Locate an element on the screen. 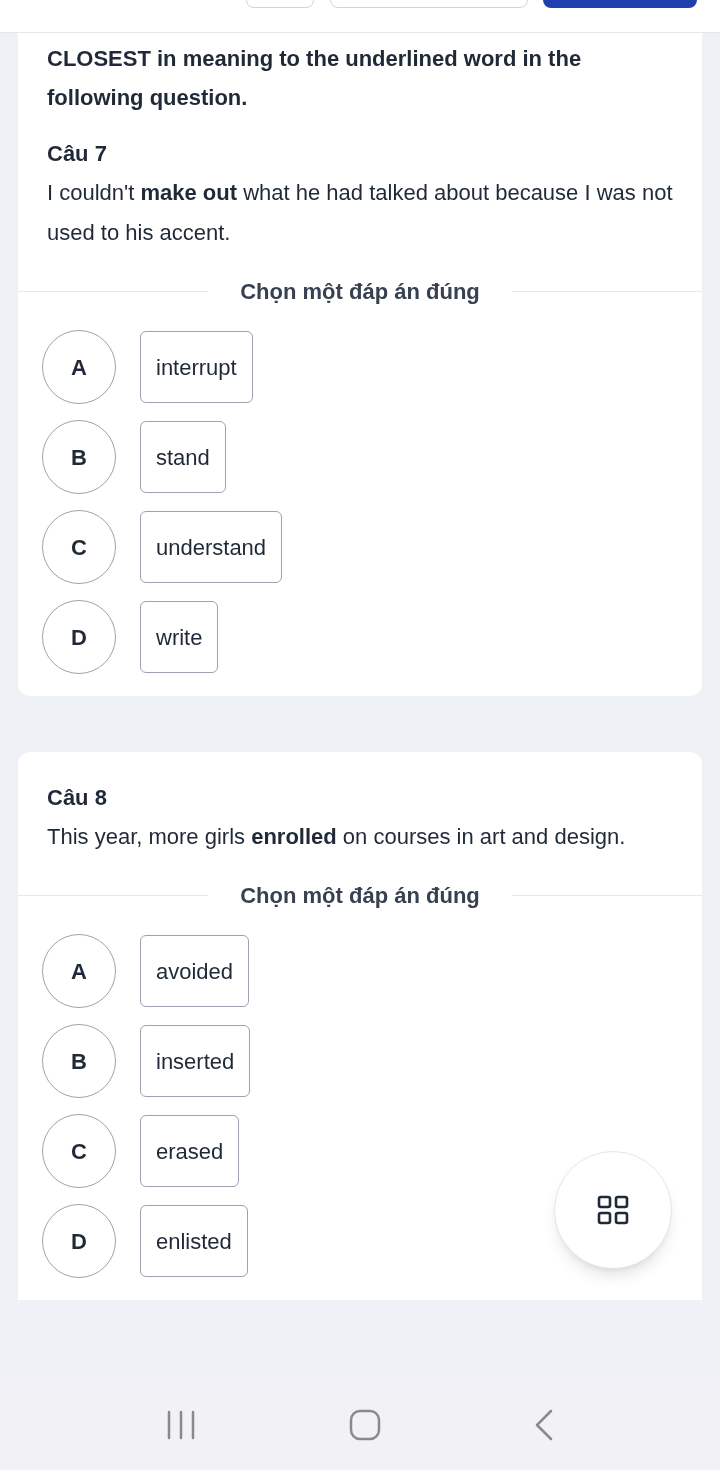 This screenshot has width=720, height=1470. grid-icon is located at coordinates (613, 1210).